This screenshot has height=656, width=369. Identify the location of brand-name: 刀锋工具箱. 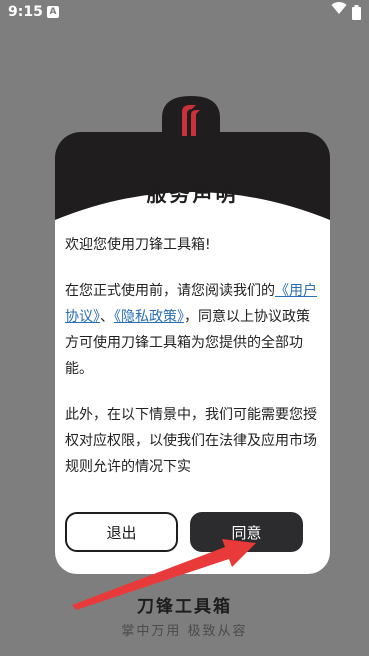
(184, 607).